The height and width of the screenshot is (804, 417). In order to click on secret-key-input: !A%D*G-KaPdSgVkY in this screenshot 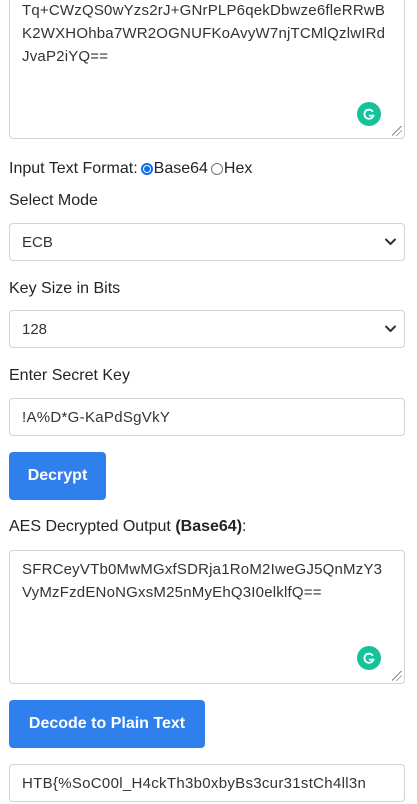, I will do `click(207, 417)`.